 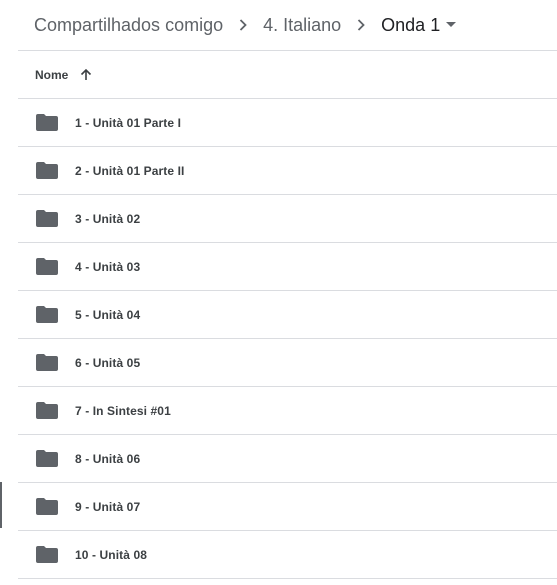 What do you see at coordinates (451, 25) in the screenshot?
I see `caret-down-icon` at bounding box center [451, 25].